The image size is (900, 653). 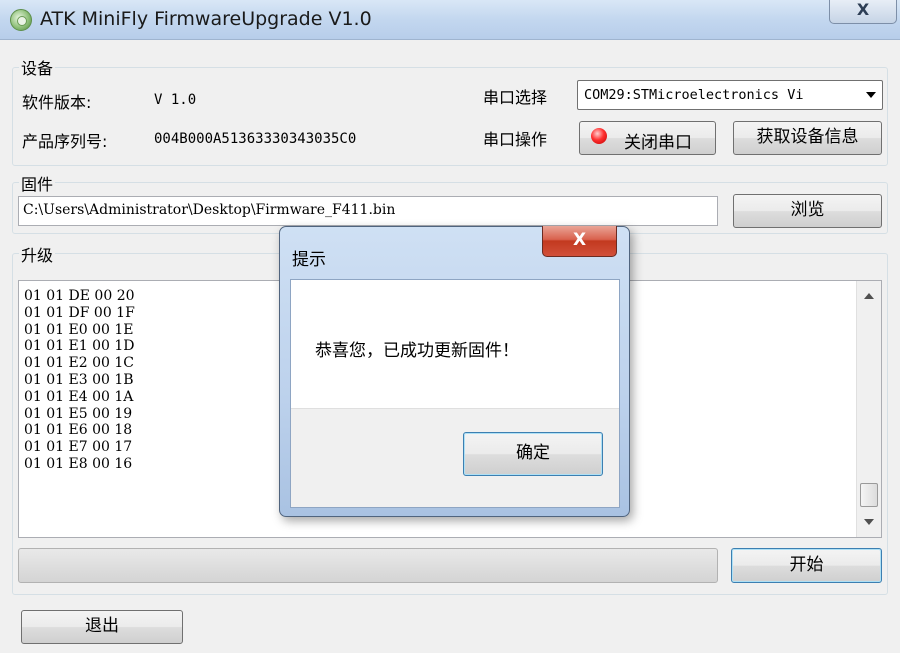 What do you see at coordinates (417, 351) in the screenshot?
I see `dialog-message: 恭喜您，已成功更新固件！` at bounding box center [417, 351].